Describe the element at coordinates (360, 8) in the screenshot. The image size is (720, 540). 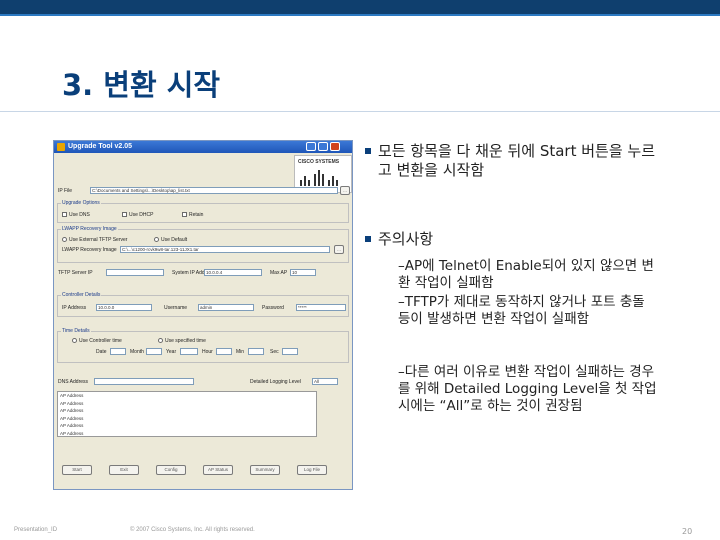
I see `top-bar` at that location.